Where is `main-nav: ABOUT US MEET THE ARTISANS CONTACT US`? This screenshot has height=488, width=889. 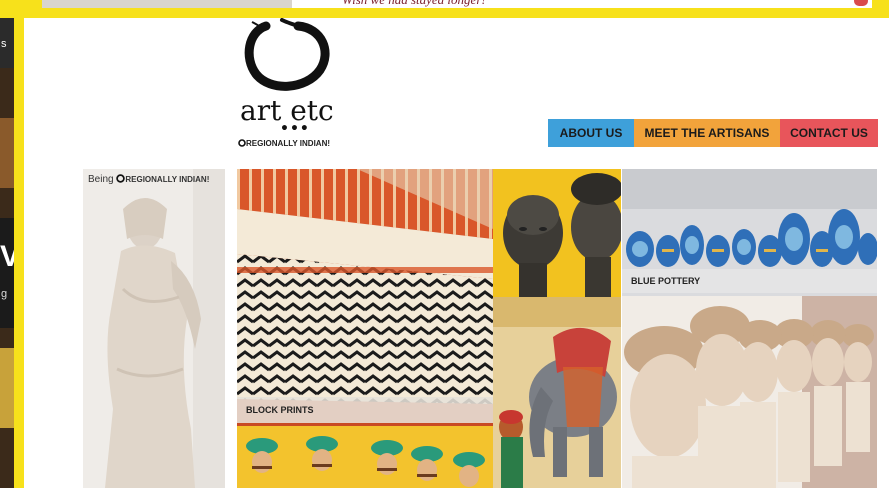
main-nav: ABOUT US MEET THE ARTISANS CONTACT US is located at coordinates (713, 133).